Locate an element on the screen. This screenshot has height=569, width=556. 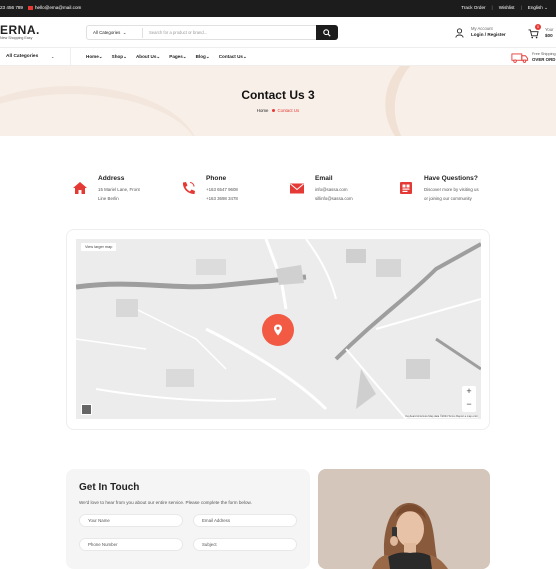
view-larger-map-link: View larger map is located at coordinates (99, 247).